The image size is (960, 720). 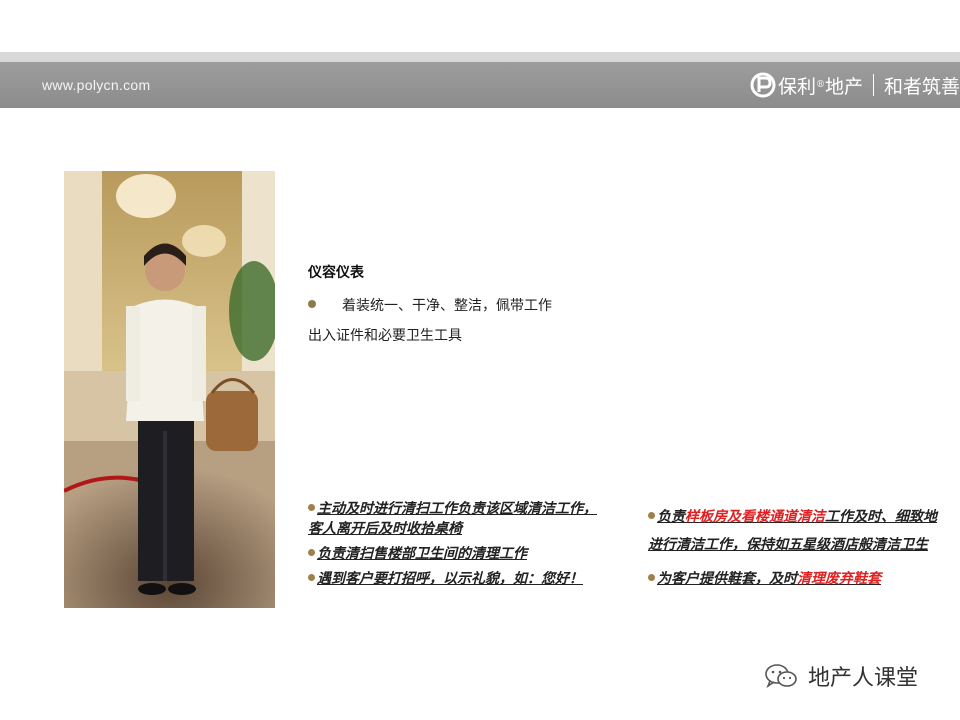 What do you see at coordinates (820, 85) in the screenshot?
I see `registered-mark: ®` at bounding box center [820, 85].